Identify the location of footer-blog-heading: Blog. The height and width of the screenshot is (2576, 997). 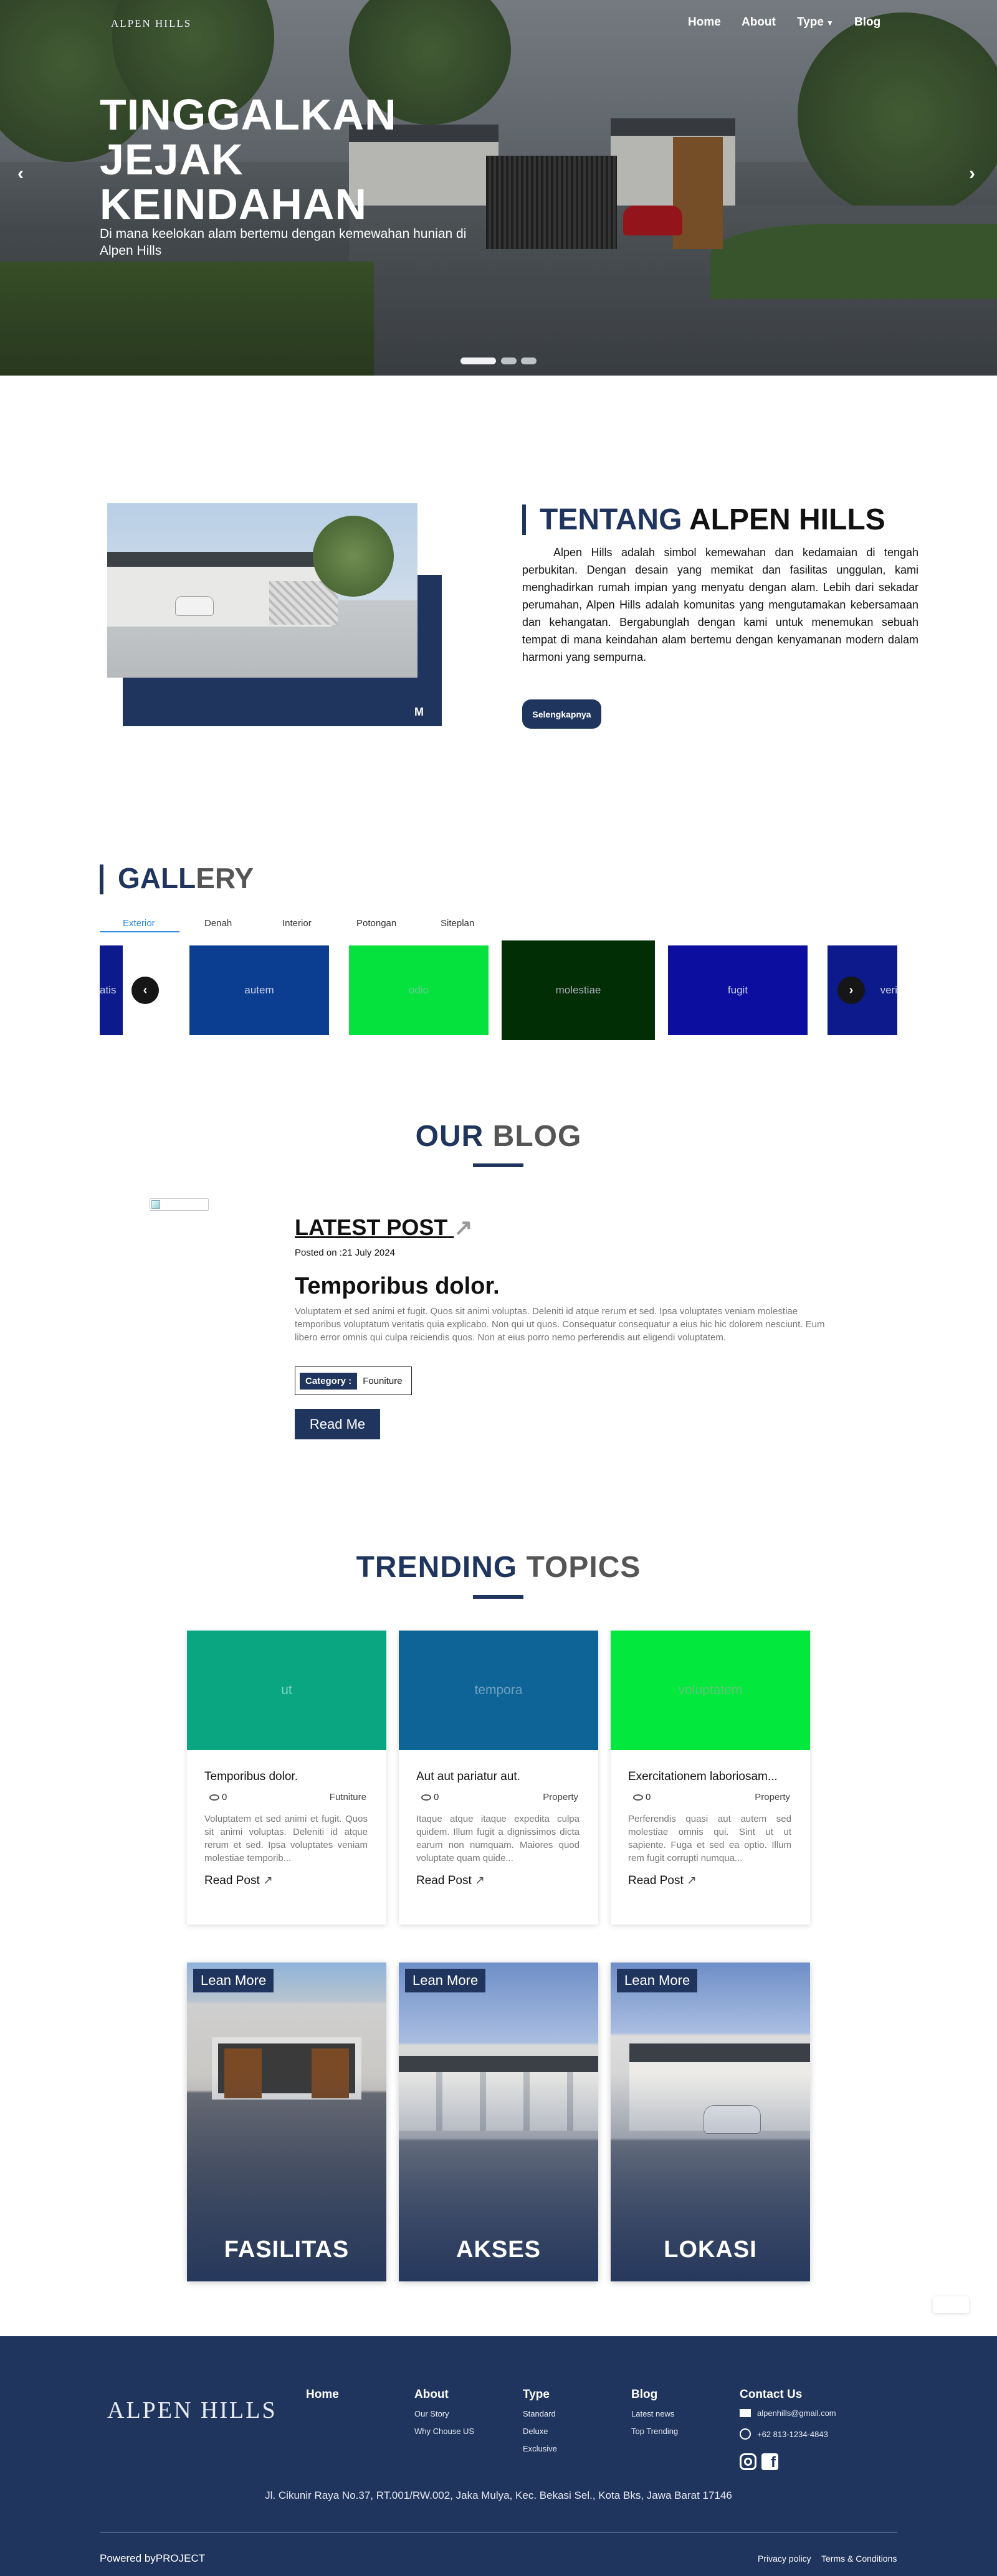
(644, 2395).